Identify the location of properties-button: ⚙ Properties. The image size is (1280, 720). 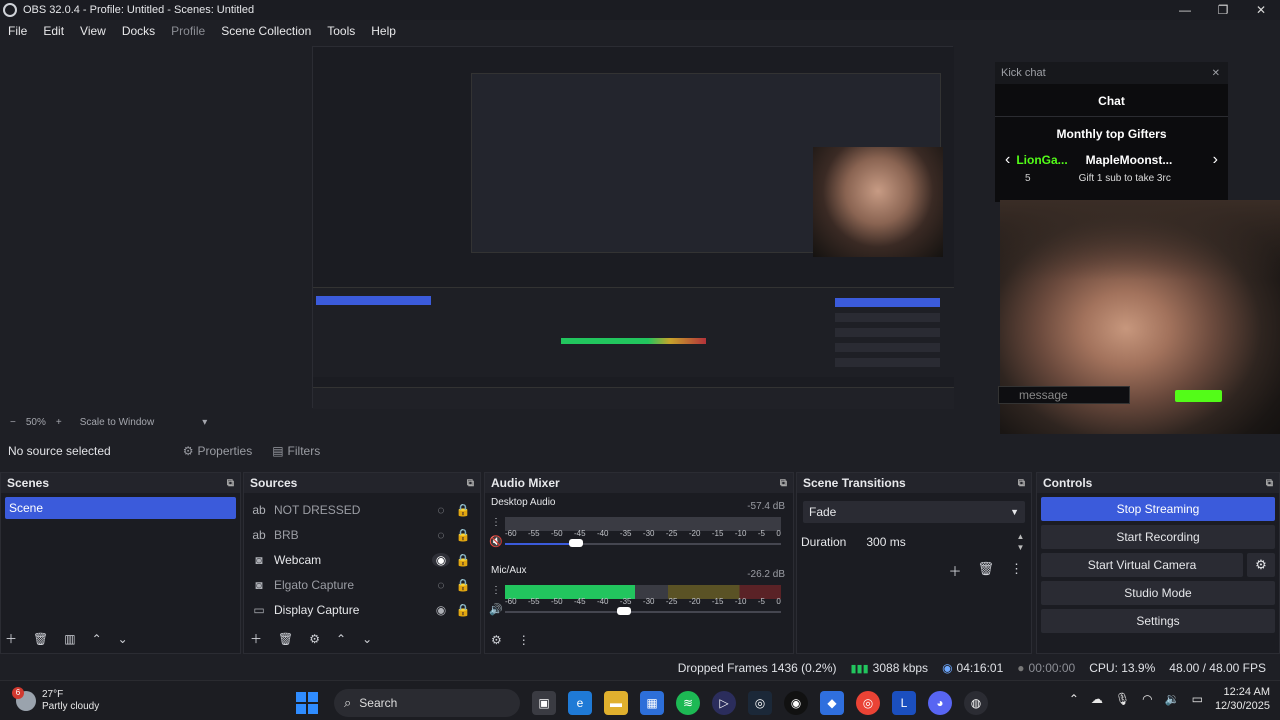
(217, 451).